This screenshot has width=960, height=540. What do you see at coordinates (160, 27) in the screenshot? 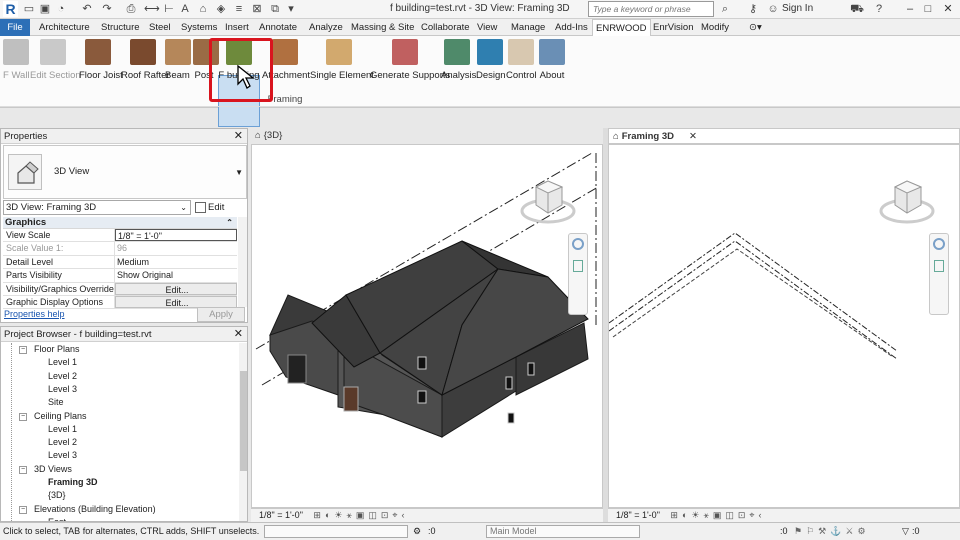
I see `tab-steel: Steel` at bounding box center [160, 27].